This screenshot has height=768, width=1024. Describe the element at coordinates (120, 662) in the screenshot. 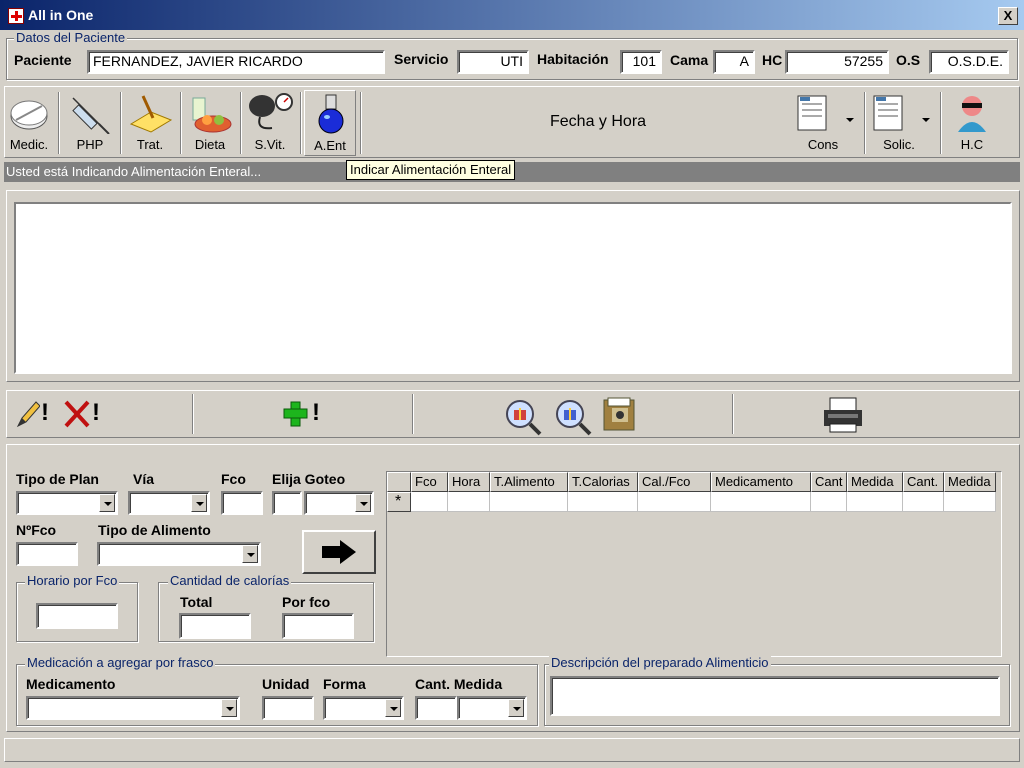

I see `medication-legend: Medicación a agregar por frasco` at that location.